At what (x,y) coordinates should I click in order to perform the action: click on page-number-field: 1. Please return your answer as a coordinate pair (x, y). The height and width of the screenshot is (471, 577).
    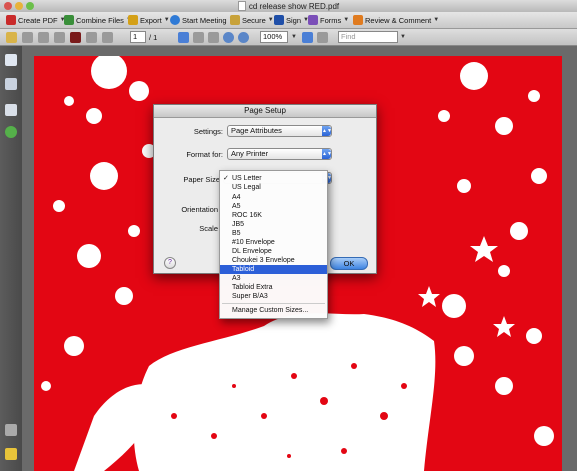
    Looking at the image, I should click on (138, 37).